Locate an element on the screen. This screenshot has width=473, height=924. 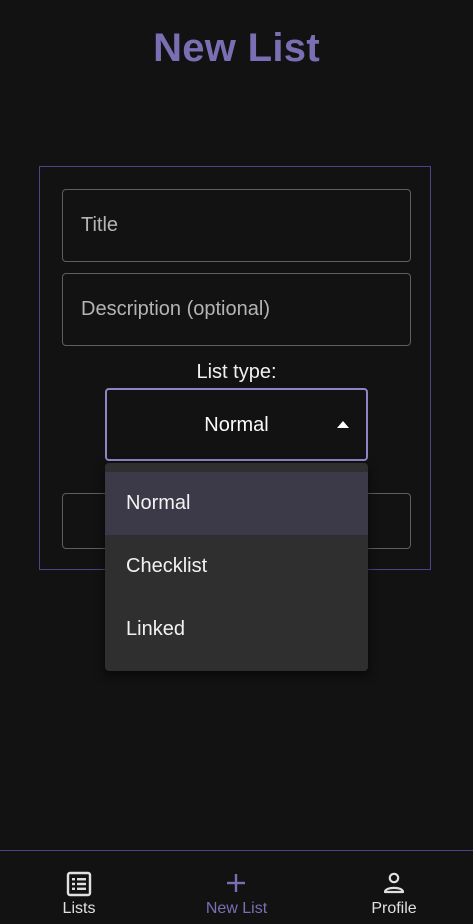
nav-label-lists: Lists is located at coordinates (79, 908).